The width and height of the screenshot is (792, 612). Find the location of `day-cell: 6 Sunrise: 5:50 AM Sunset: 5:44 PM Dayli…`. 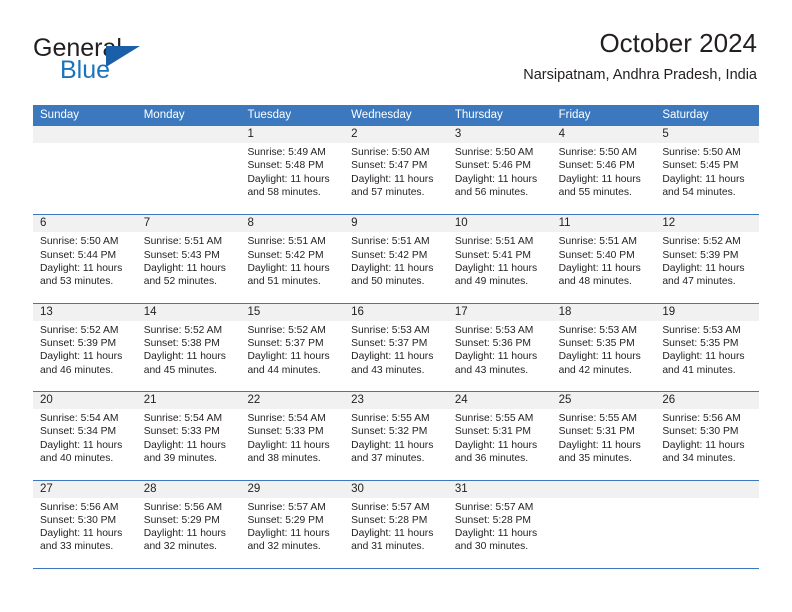

day-cell: 6 Sunrise: 5:50 AM Sunset: 5:44 PM Dayli… is located at coordinates (85, 259).